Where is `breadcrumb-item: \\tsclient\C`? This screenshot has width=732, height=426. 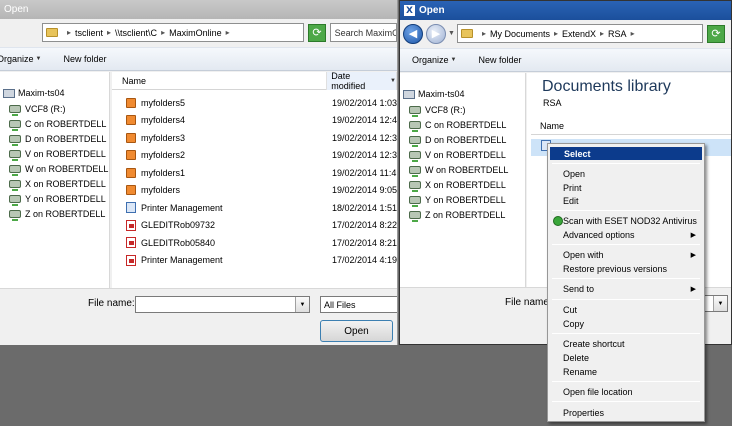
breadcrumb-item: \\tsclient\C is located at coordinates (136, 33).